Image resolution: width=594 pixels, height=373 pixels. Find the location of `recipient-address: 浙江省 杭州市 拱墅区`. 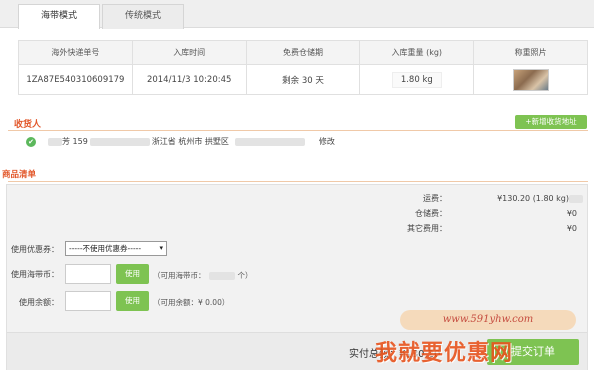

recipient-address: 浙江省 杭州市 拱墅区 is located at coordinates (190, 141).